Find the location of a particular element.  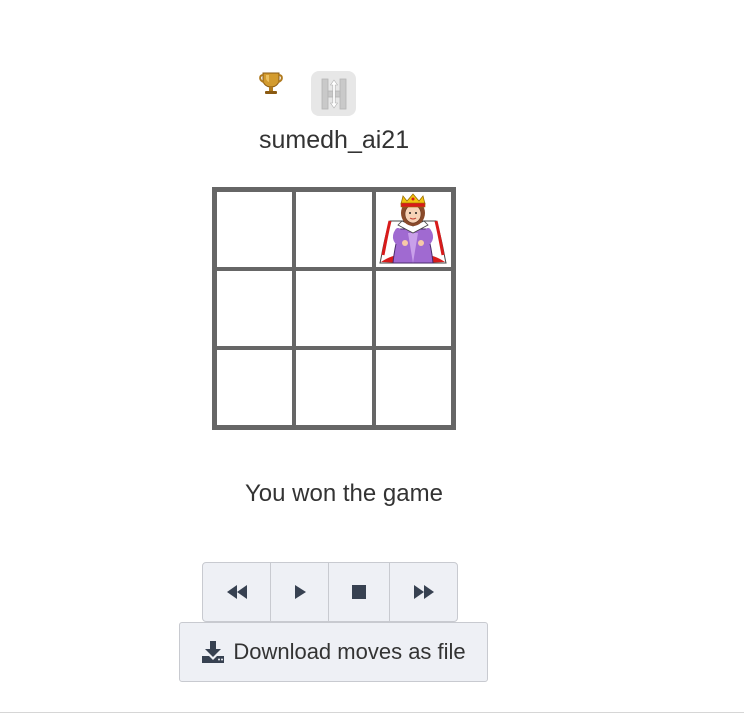

stop-button is located at coordinates (359, 592).